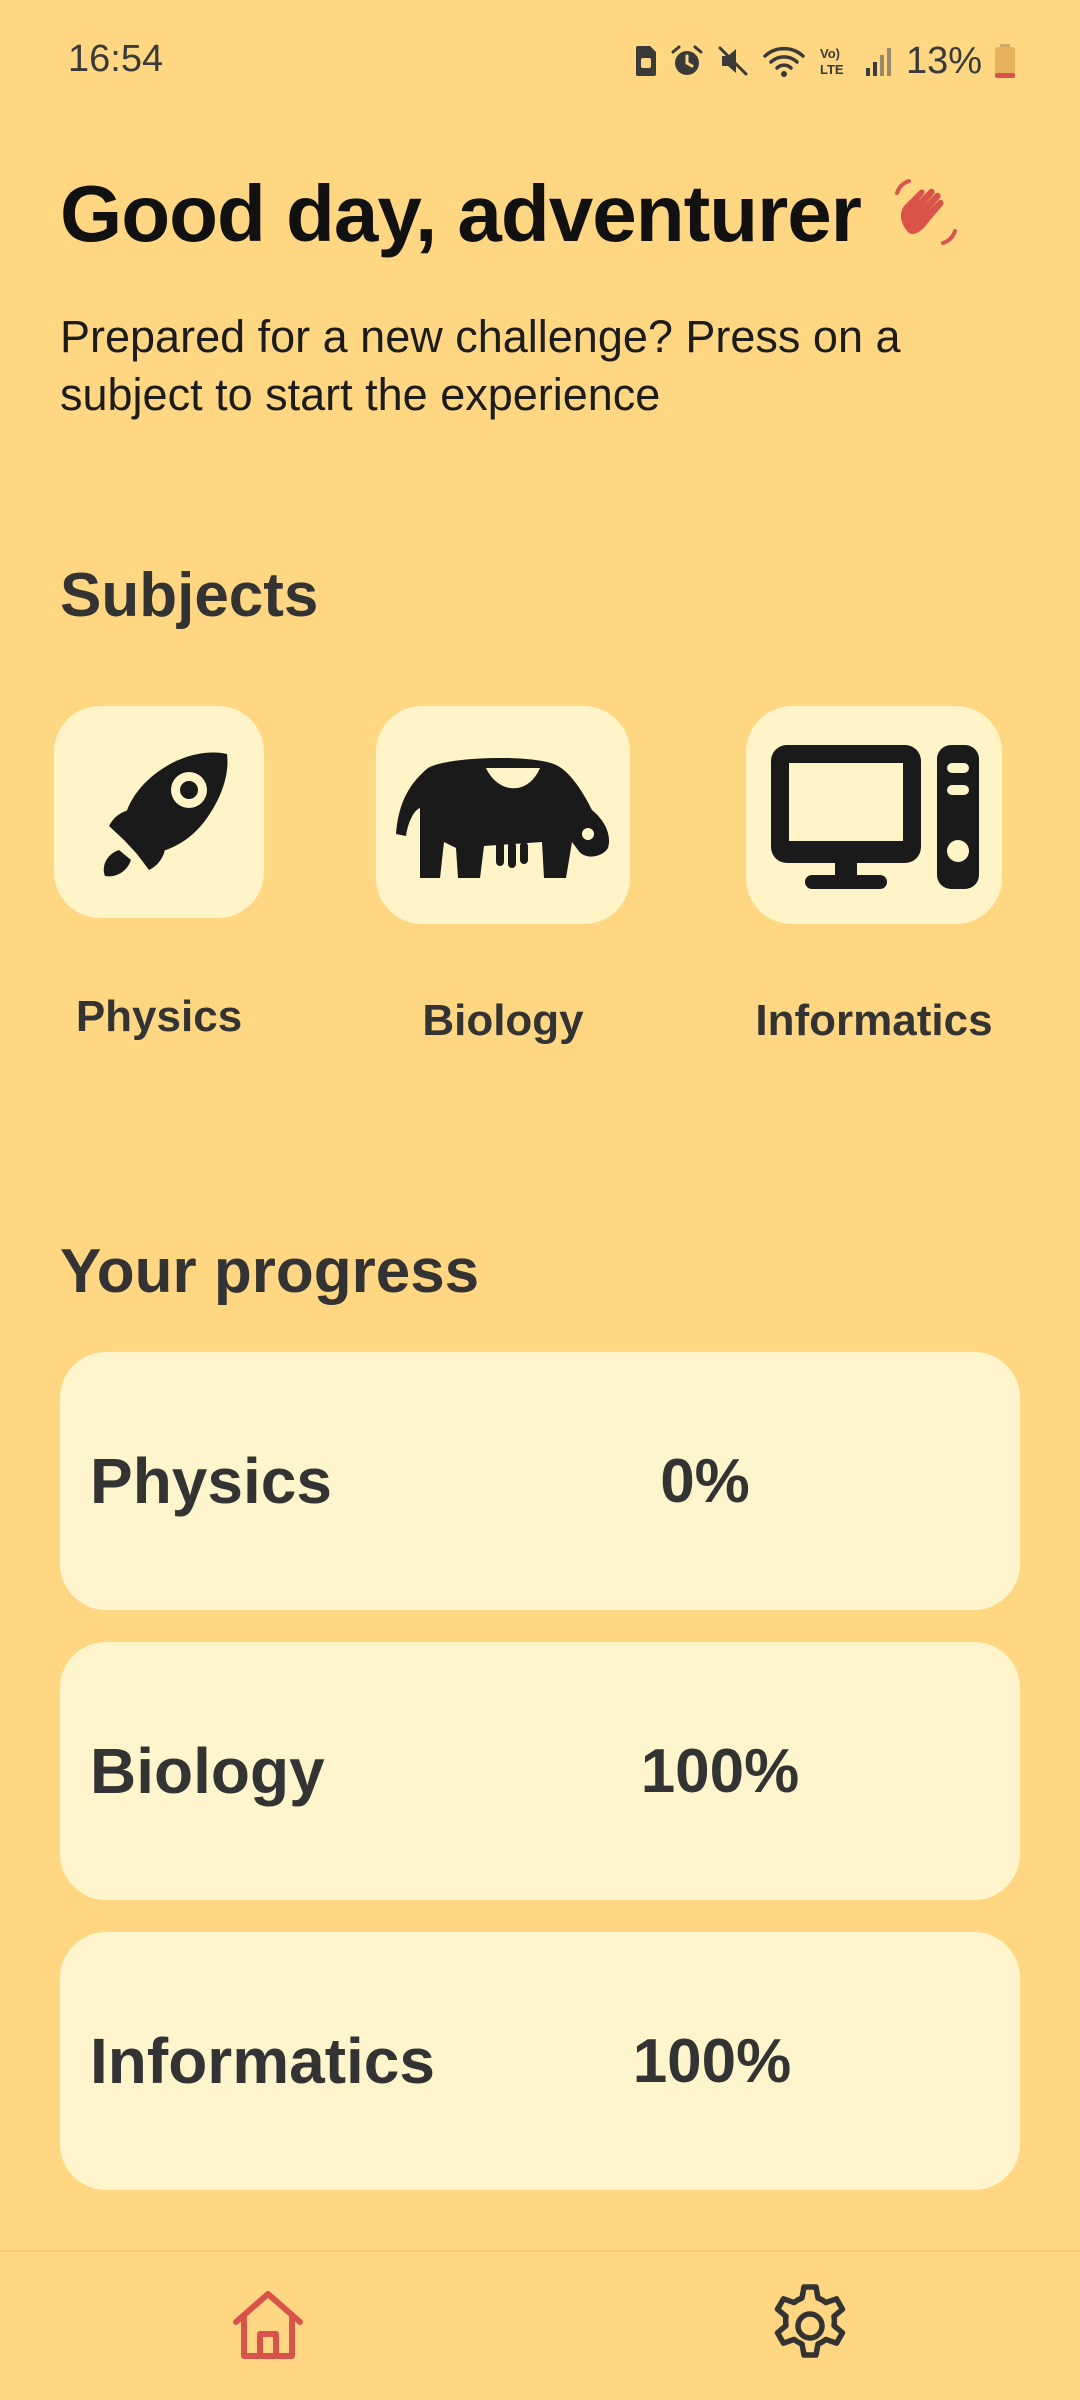 This screenshot has width=1080, height=2400. I want to click on waving-hand-icon, so click(926, 214).